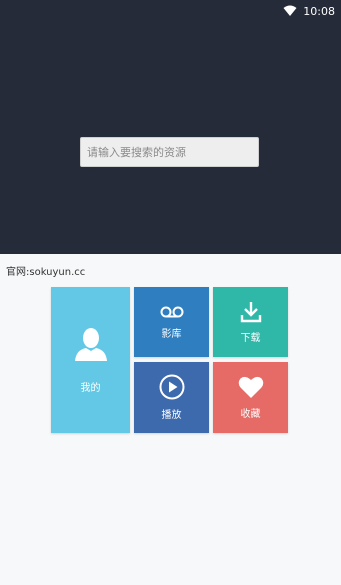 The image size is (341, 585). What do you see at coordinates (169, 152) in the screenshot?
I see `search-input` at bounding box center [169, 152].